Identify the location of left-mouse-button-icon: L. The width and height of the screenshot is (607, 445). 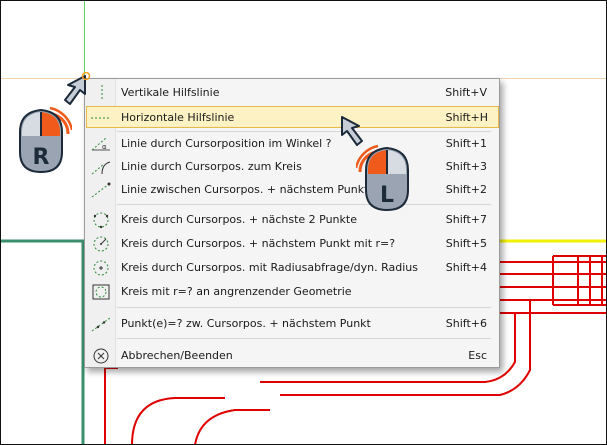
(382, 178).